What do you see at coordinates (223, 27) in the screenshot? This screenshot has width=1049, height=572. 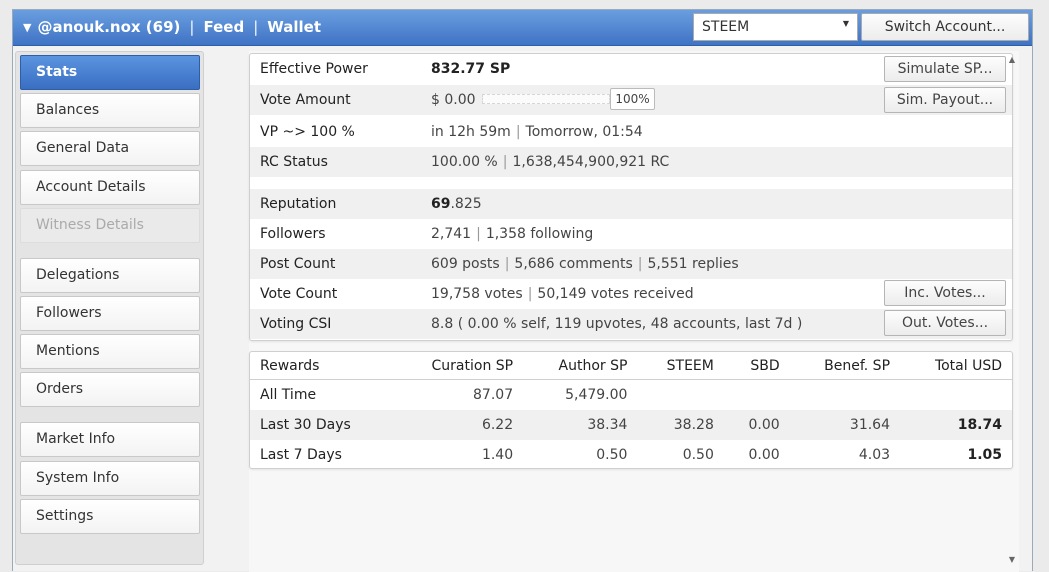 I see `feed-link: Feed` at bounding box center [223, 27].